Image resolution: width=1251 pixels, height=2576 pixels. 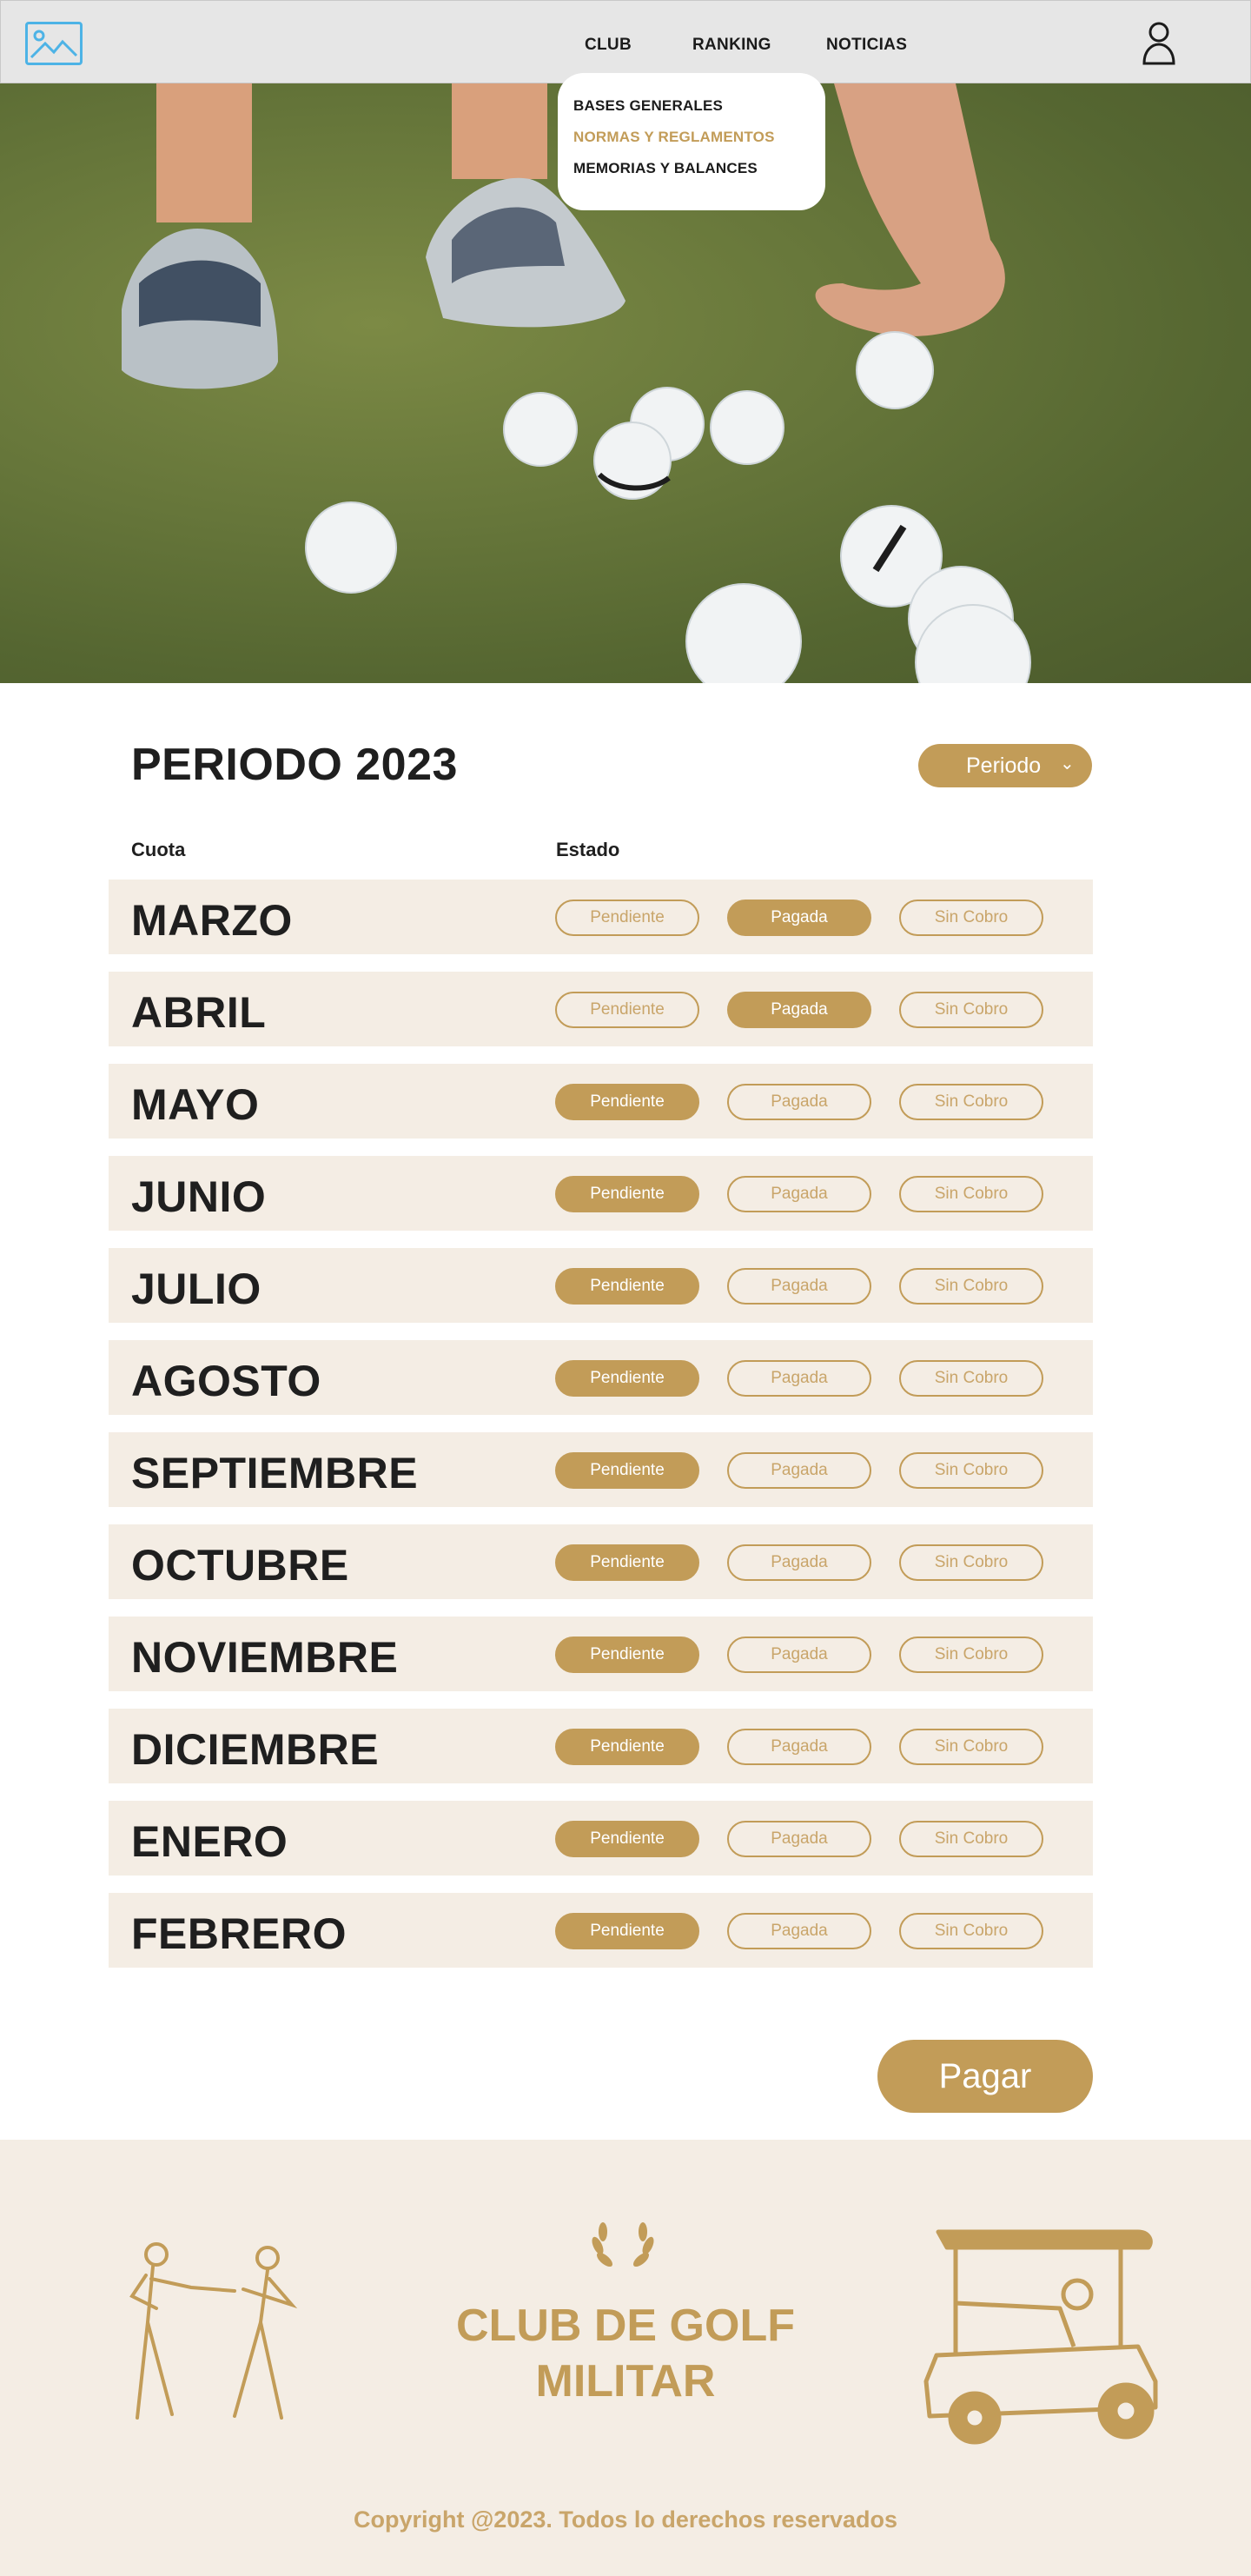 I want to click on table-row: AGOSTO Pendiente Pagada Sin Cobro, so click(x=601, y=1377).